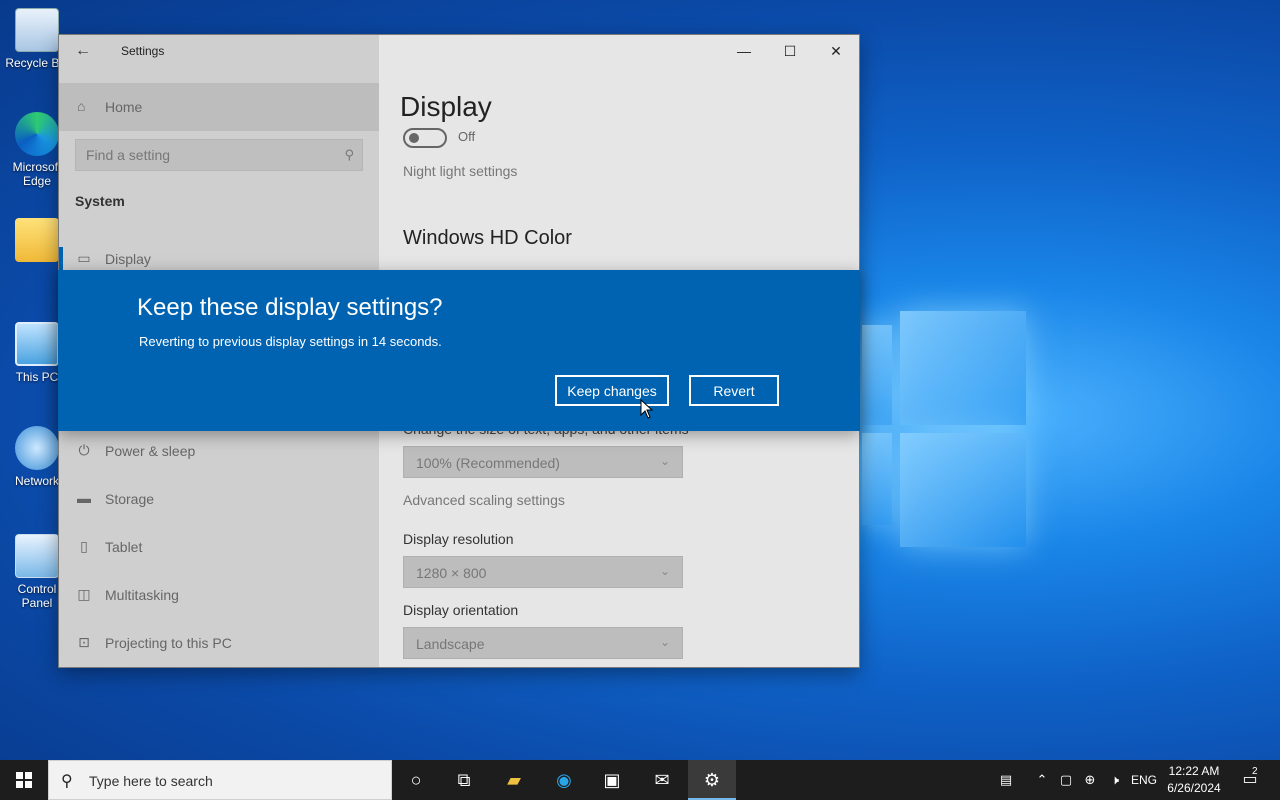  What do you see at coordinates (219, 595) in the screenshot?
I see `sidebar-item-multitasking: ◫ Multitasking` at bounding box center [219, 595].